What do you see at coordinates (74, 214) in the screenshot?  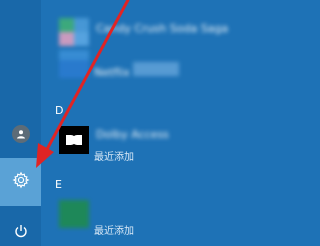 I see `app-tile-e` at bounding box center [74, 214].